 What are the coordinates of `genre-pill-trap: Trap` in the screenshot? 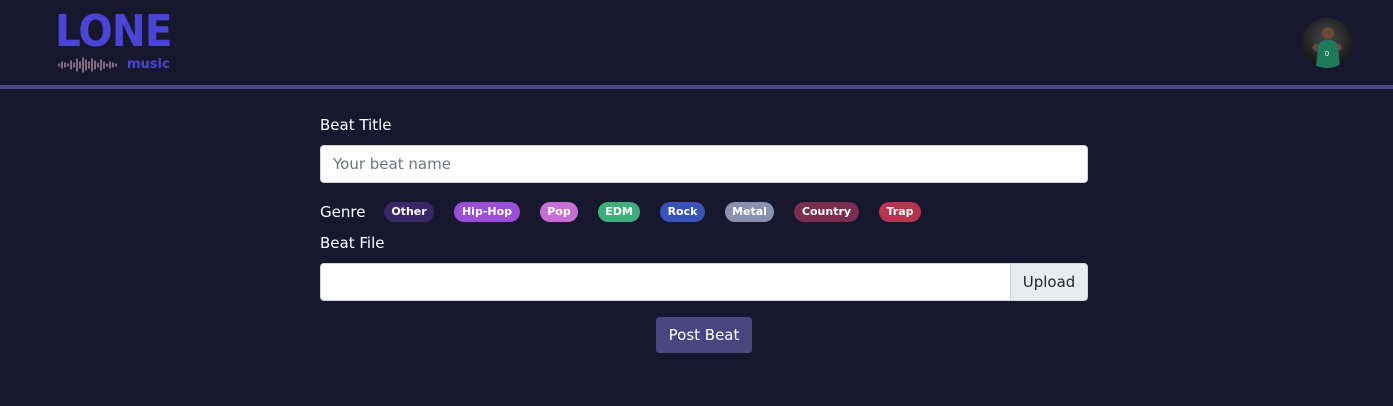 It's located at (900, 212).